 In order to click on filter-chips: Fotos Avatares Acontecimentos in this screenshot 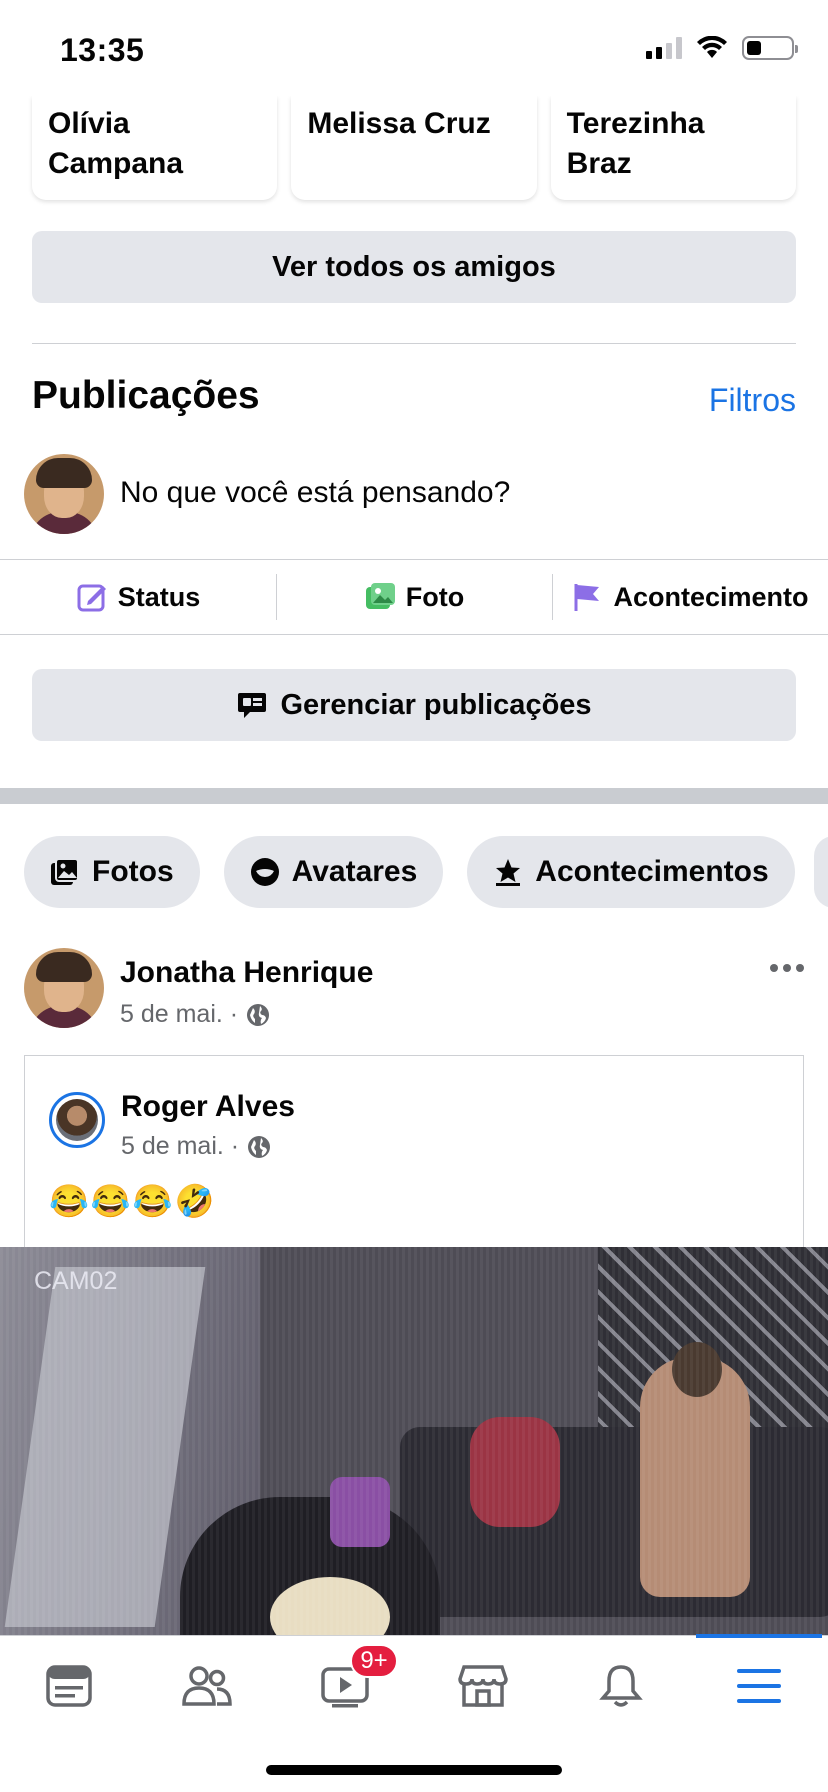, I will do `click(409, 872)`.